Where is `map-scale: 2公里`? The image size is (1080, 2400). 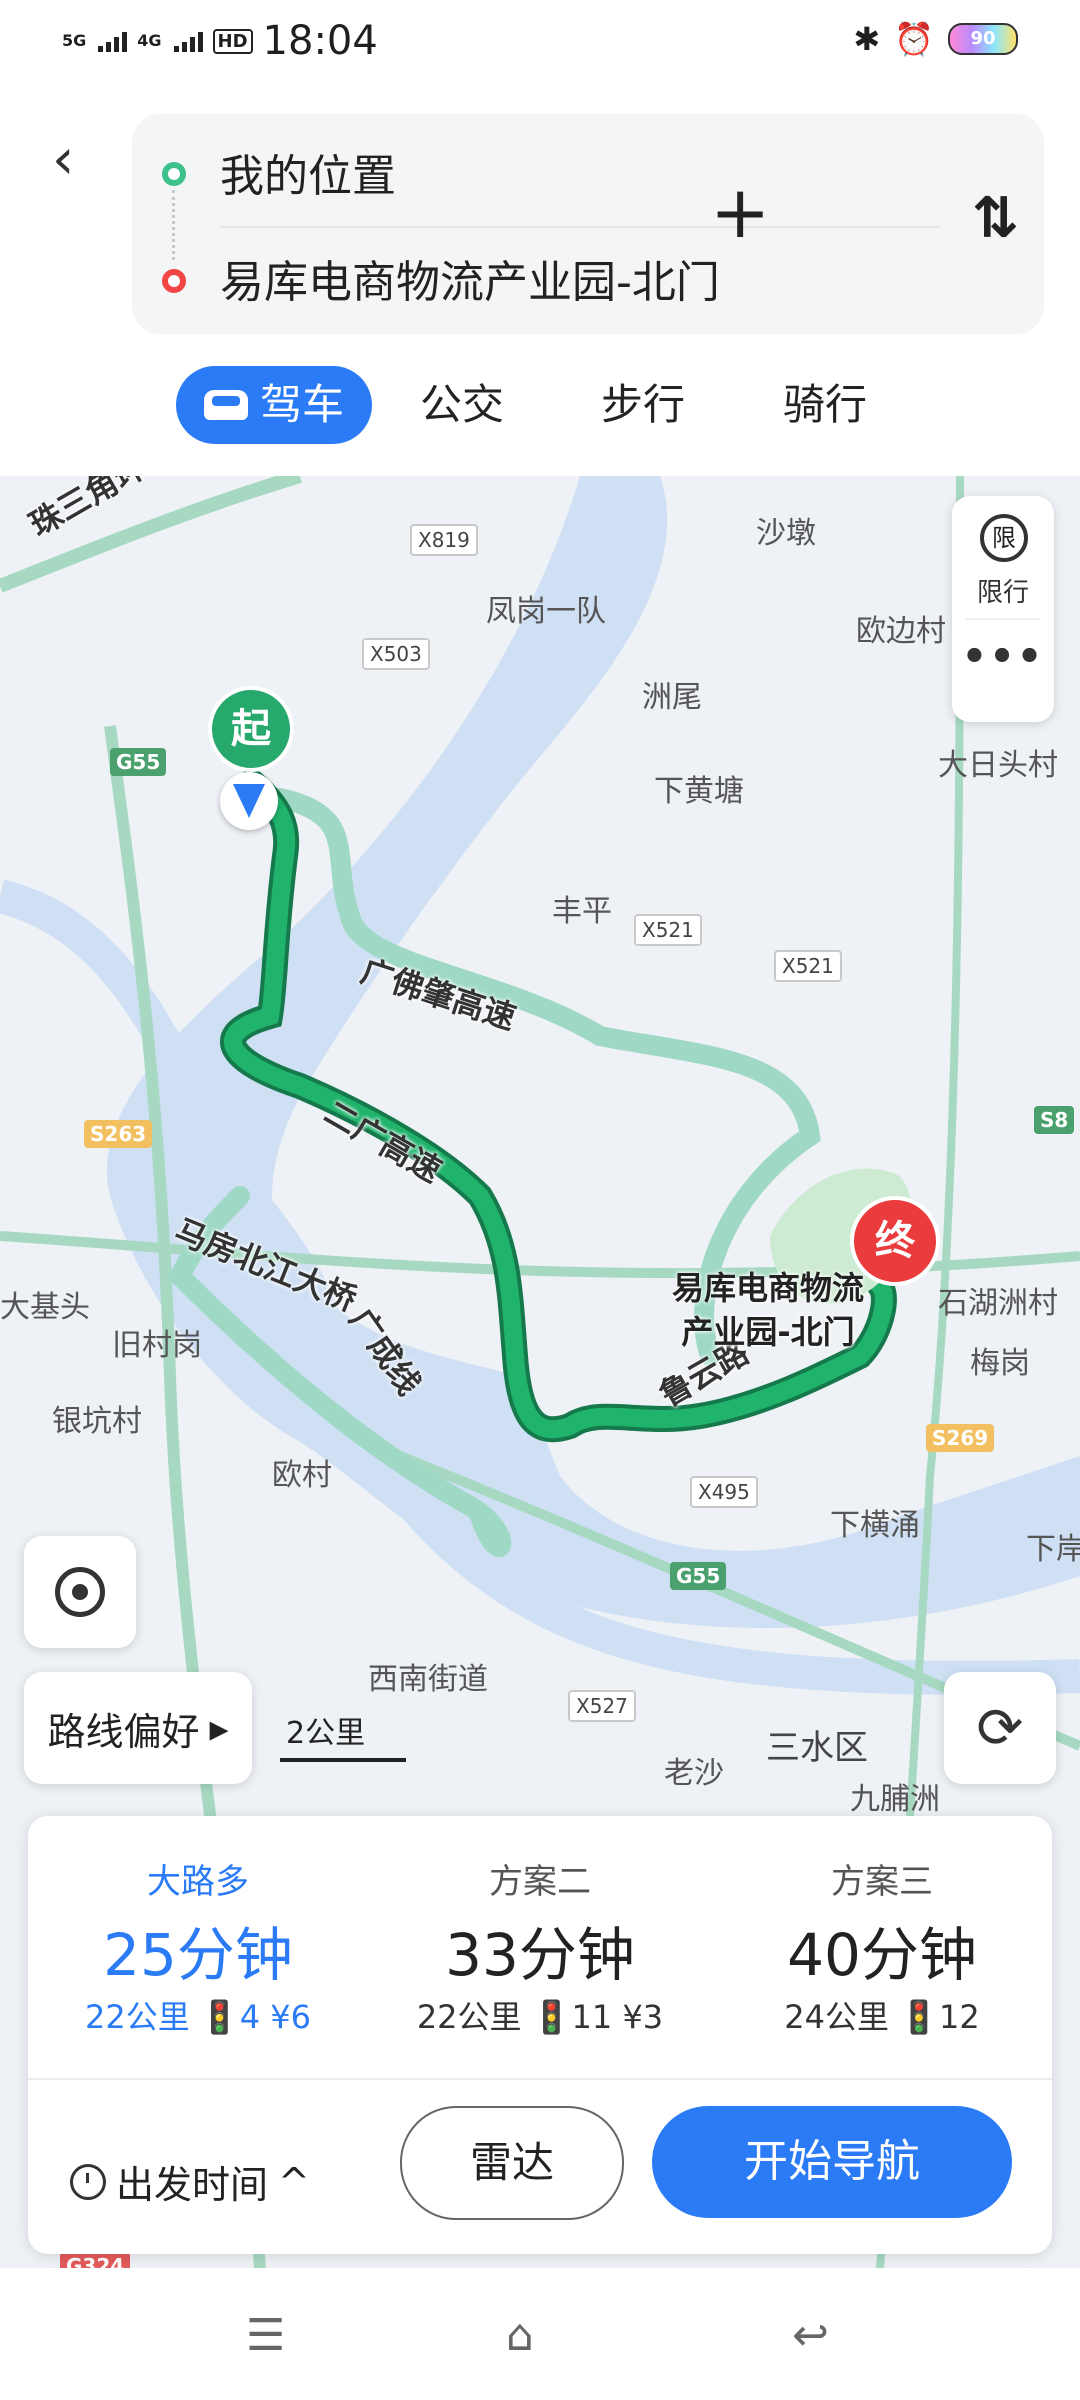 map-scale: 2公里 is located at coordinates (343, 1735).